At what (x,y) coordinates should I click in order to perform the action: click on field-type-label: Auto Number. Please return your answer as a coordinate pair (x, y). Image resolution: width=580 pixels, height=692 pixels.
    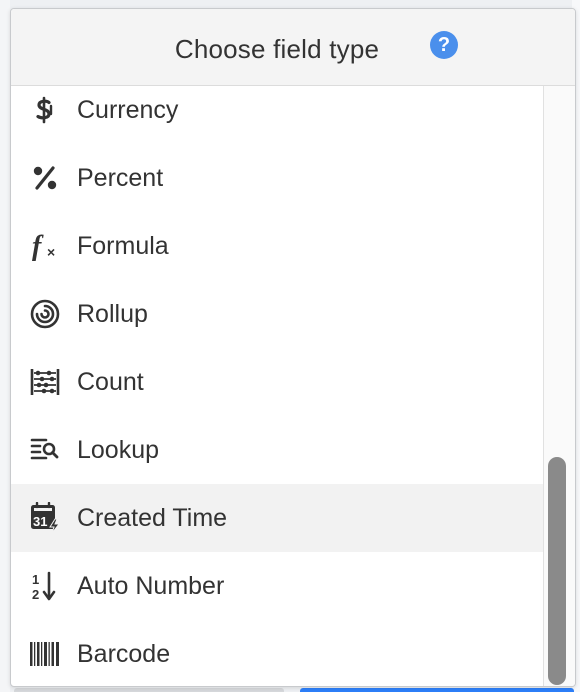
    Looking at the image, I should click on (151, 586).